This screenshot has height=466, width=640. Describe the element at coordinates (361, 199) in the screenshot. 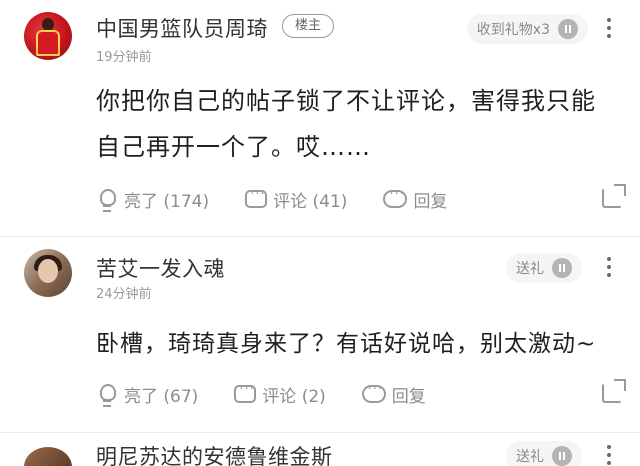

I see `action-bar: 亮了 (174) 评论 (41) 回复` at that location.